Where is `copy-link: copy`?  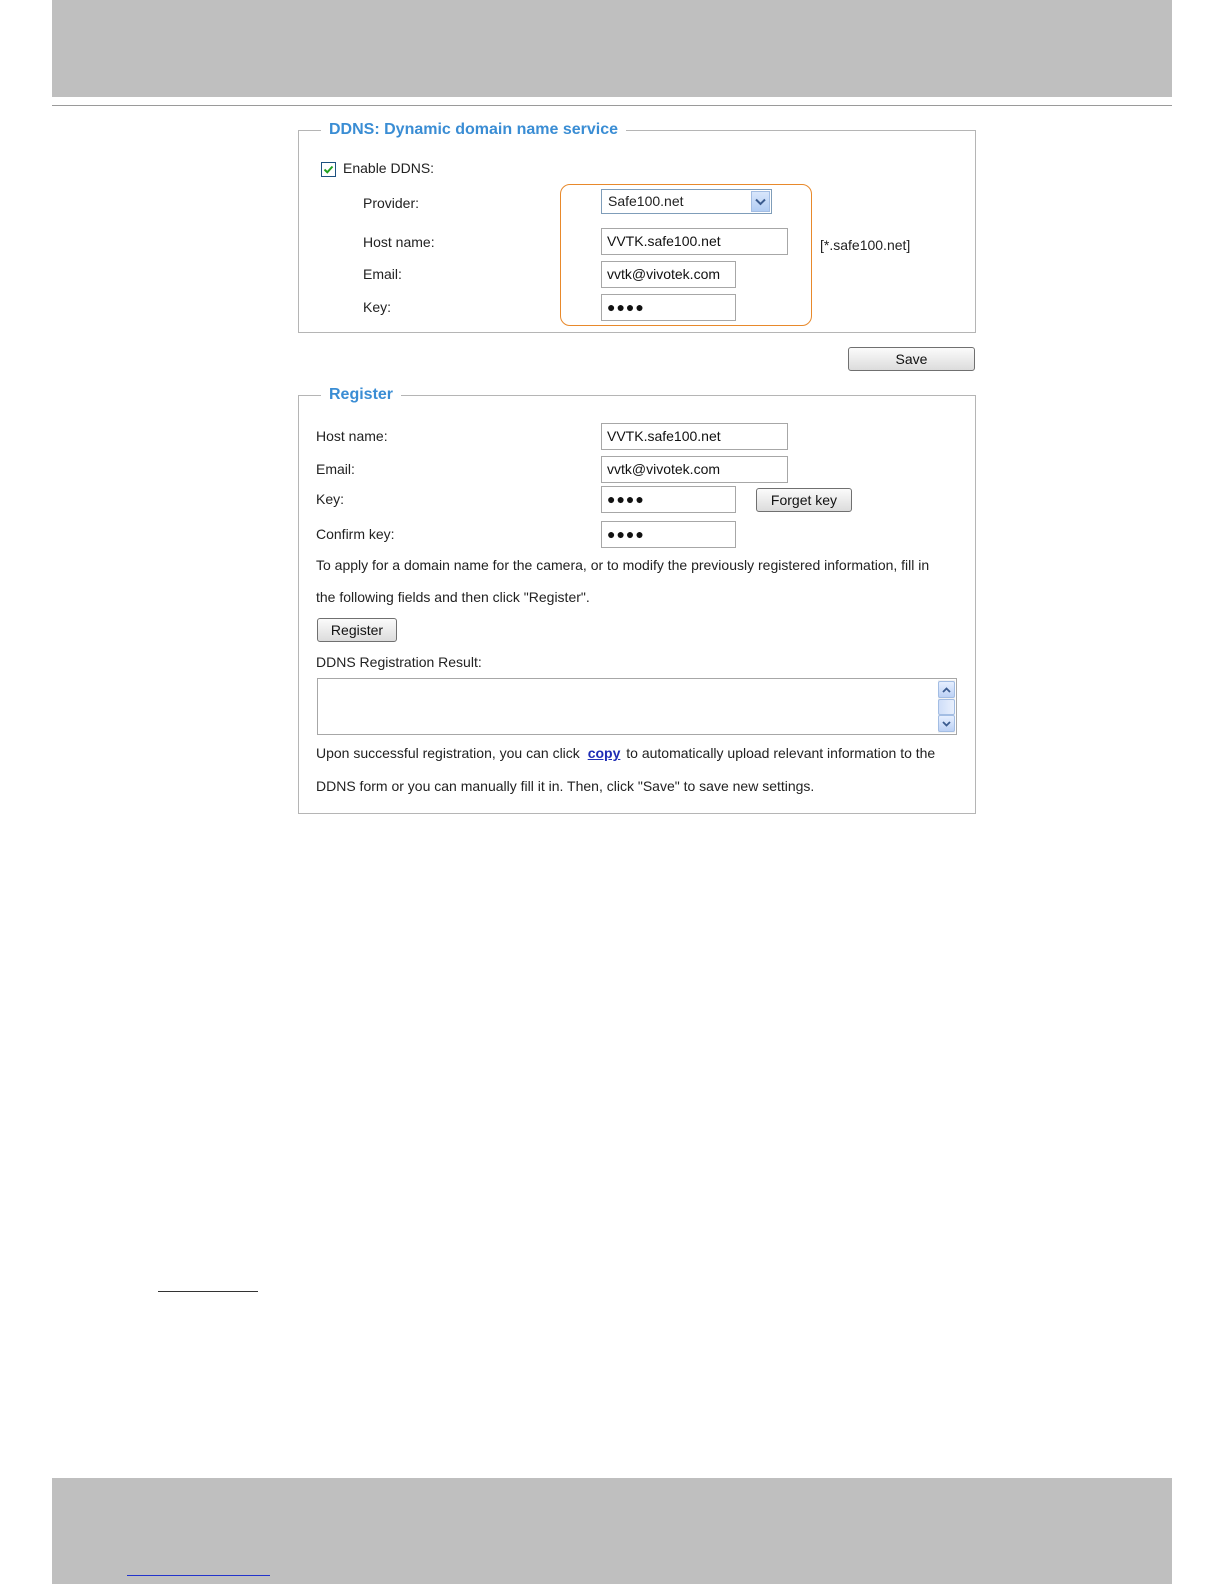
copy-link: copy is located at coordinates (604, 753).